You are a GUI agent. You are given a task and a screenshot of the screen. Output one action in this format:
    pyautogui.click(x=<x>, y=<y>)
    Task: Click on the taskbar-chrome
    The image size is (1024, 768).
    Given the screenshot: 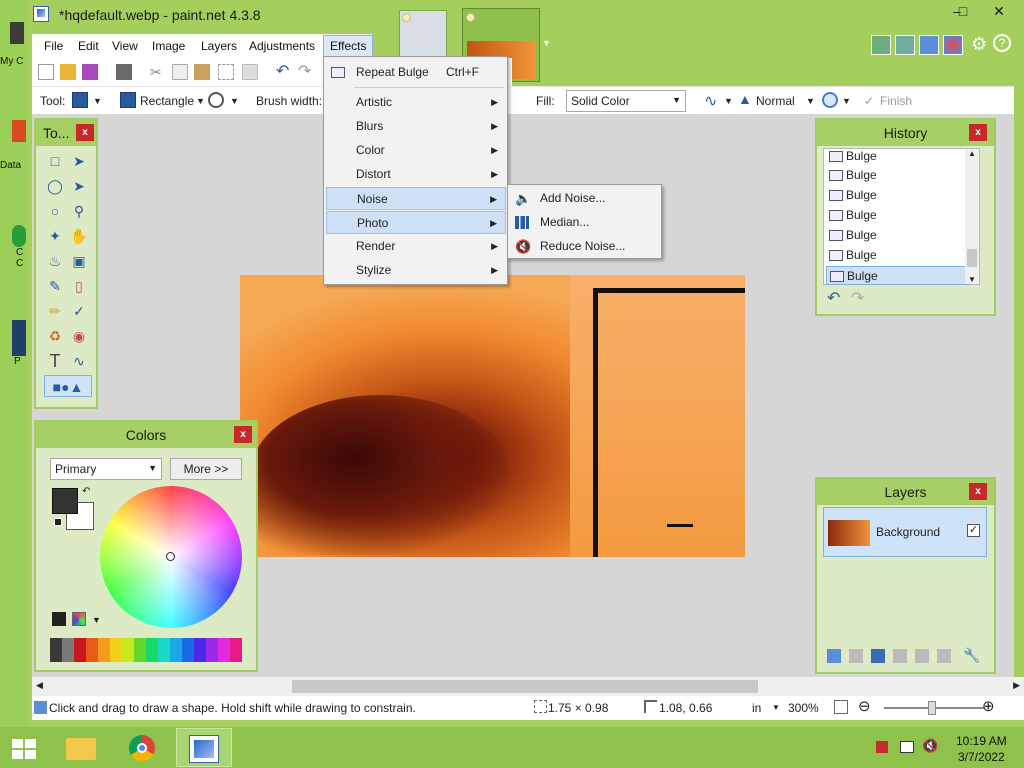 What is the action you would take?
    pyautogui.click(x=142, y=747)
    